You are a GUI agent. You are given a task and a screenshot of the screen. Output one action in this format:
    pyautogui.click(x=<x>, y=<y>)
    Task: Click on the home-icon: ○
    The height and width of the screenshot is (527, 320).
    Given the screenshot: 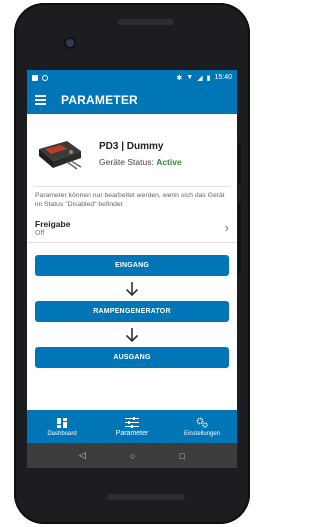 What is the action you would take?
    pyautogui.click(x=132, y=456)
    